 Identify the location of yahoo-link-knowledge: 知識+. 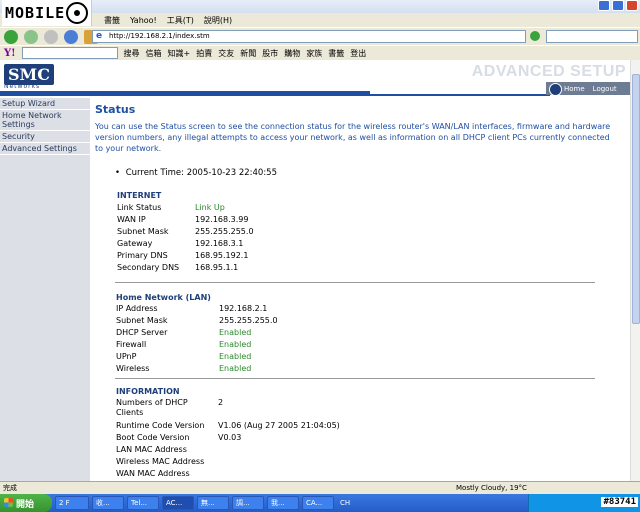
(179, 53).